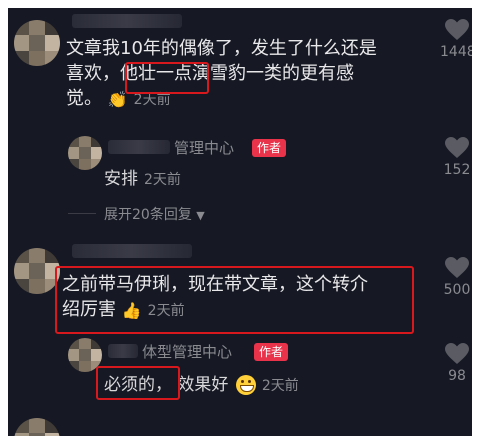  I want to click on like-button: 98, so click(456, 363).